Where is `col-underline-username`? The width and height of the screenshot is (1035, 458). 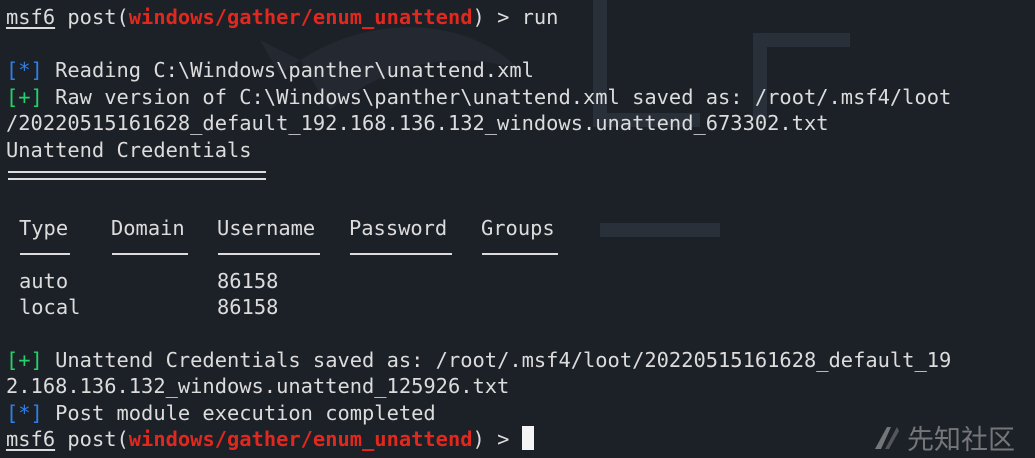
col-underline-username is located at coordinates (269, 254).